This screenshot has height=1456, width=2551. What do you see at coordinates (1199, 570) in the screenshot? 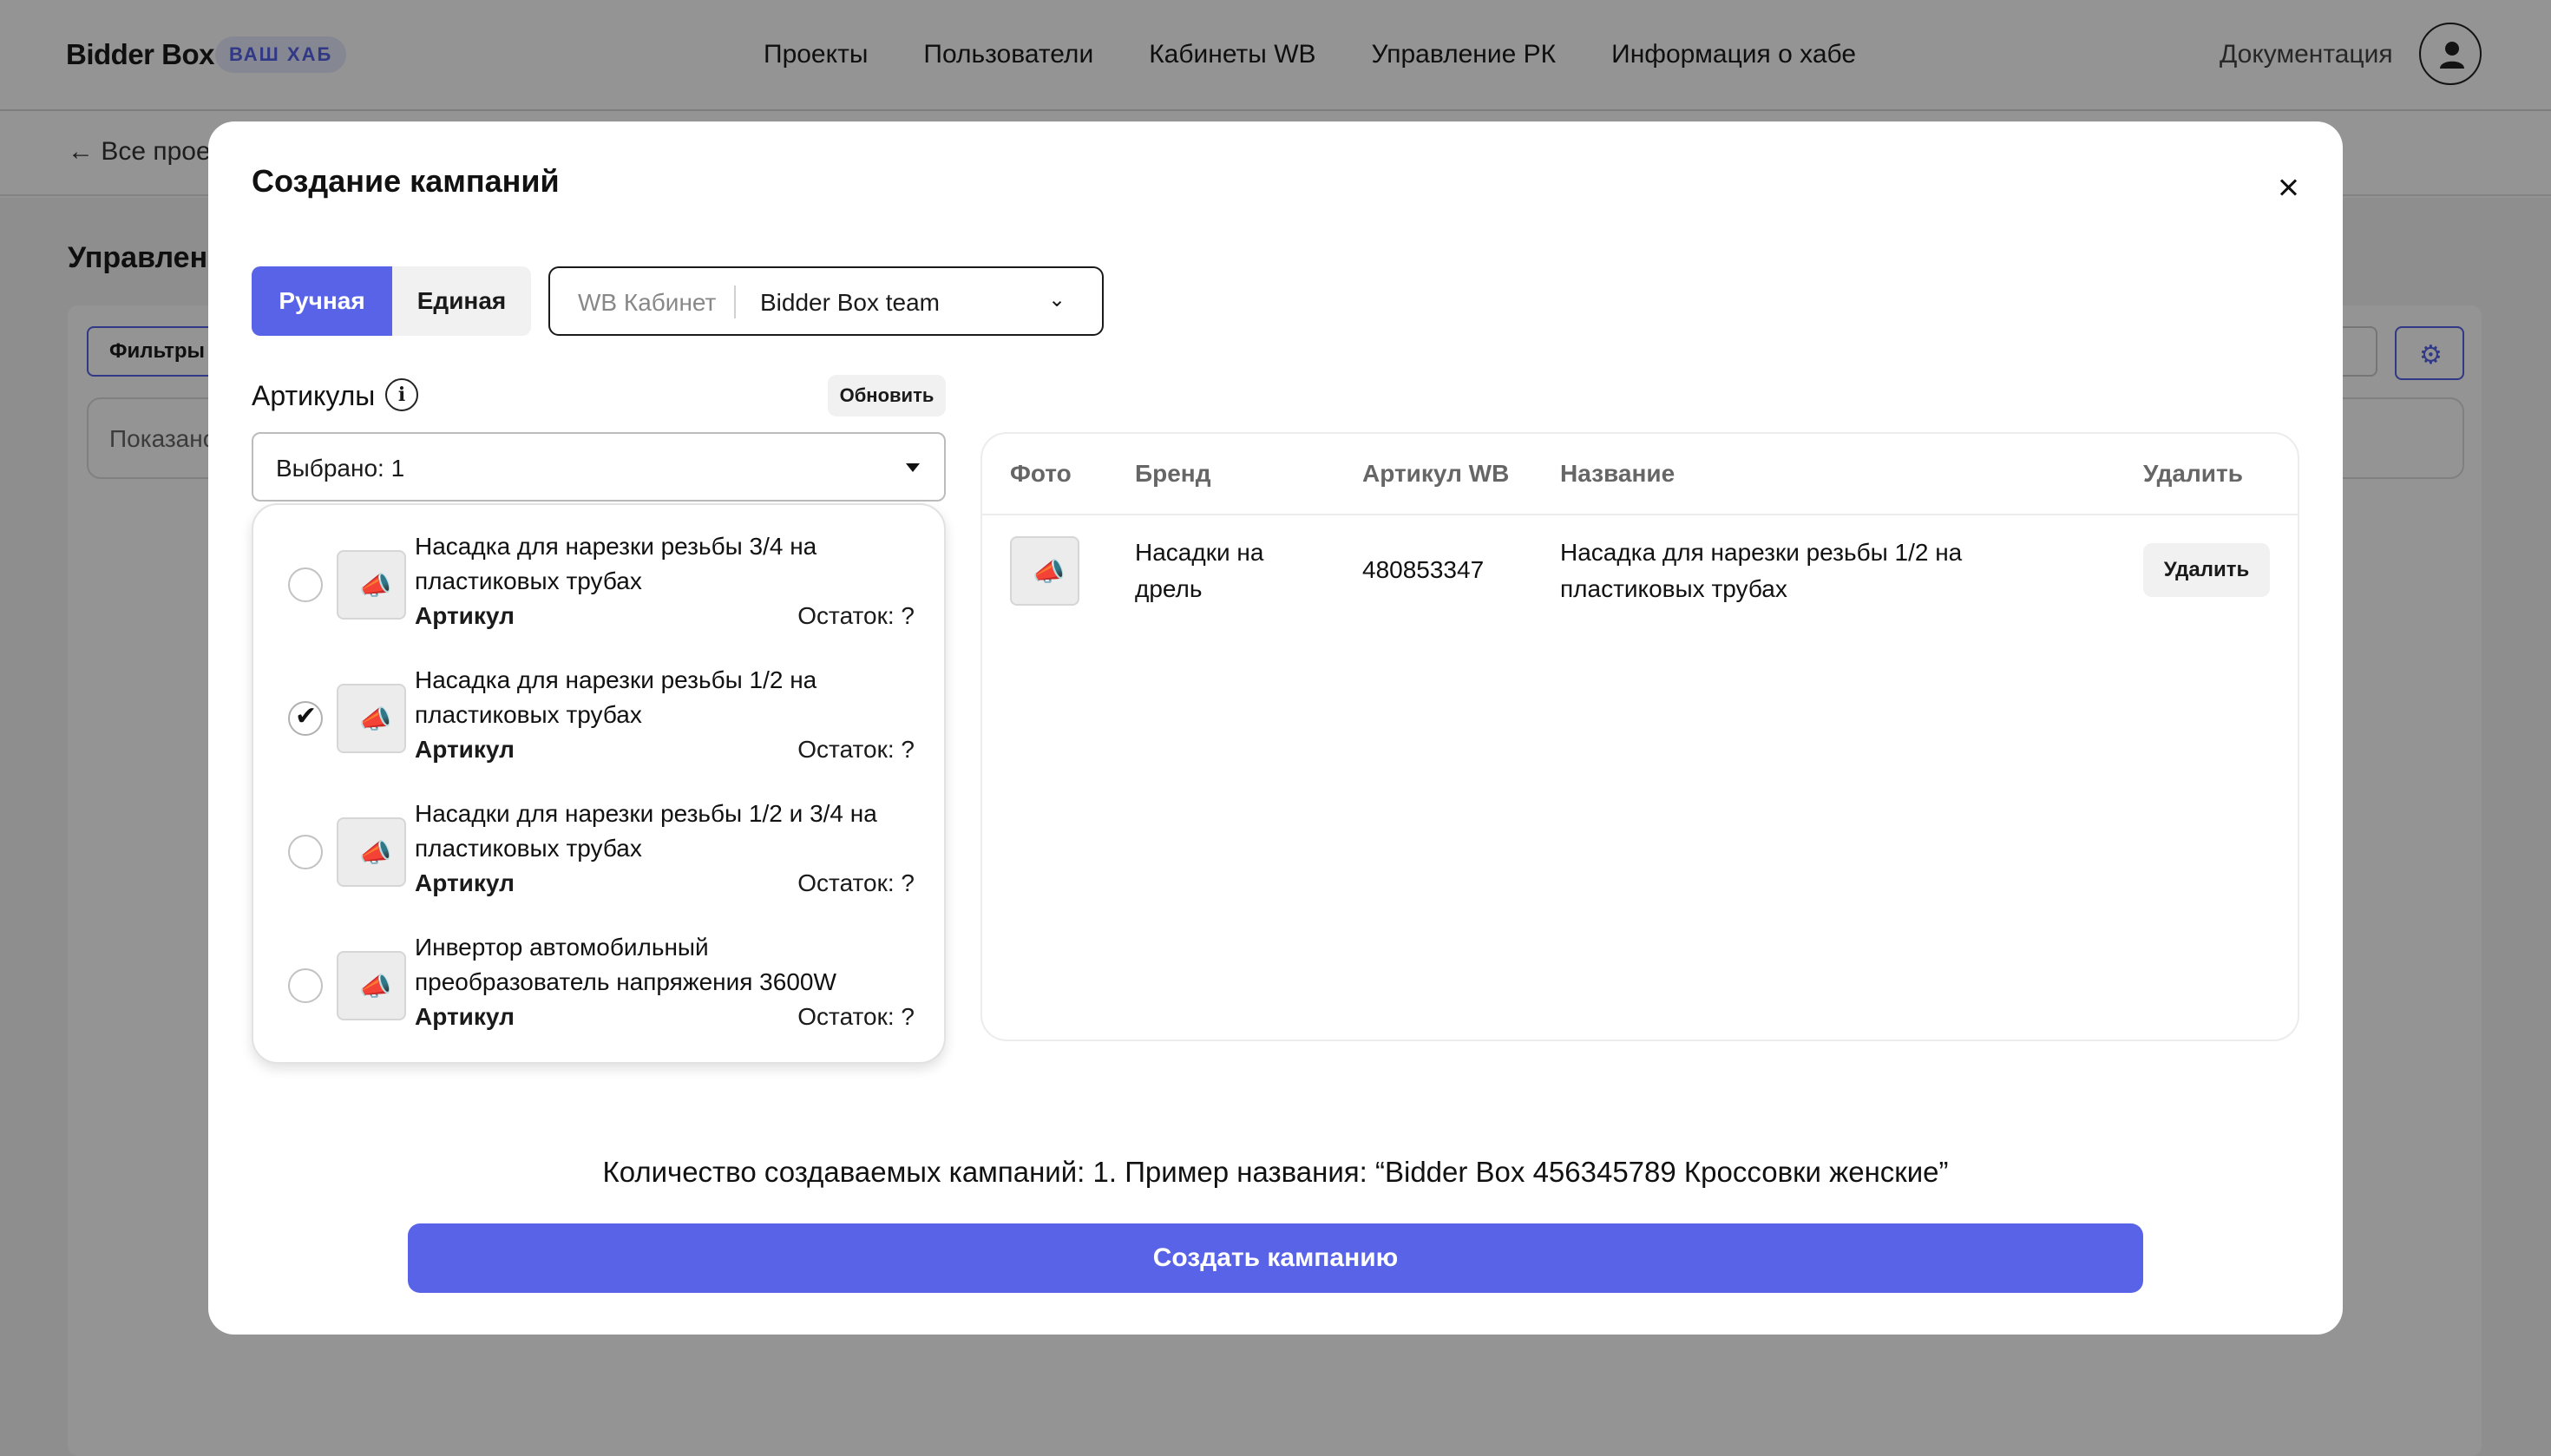
I see `cell-brand: Насадки на дрель` at bounding box center [1199, 570].